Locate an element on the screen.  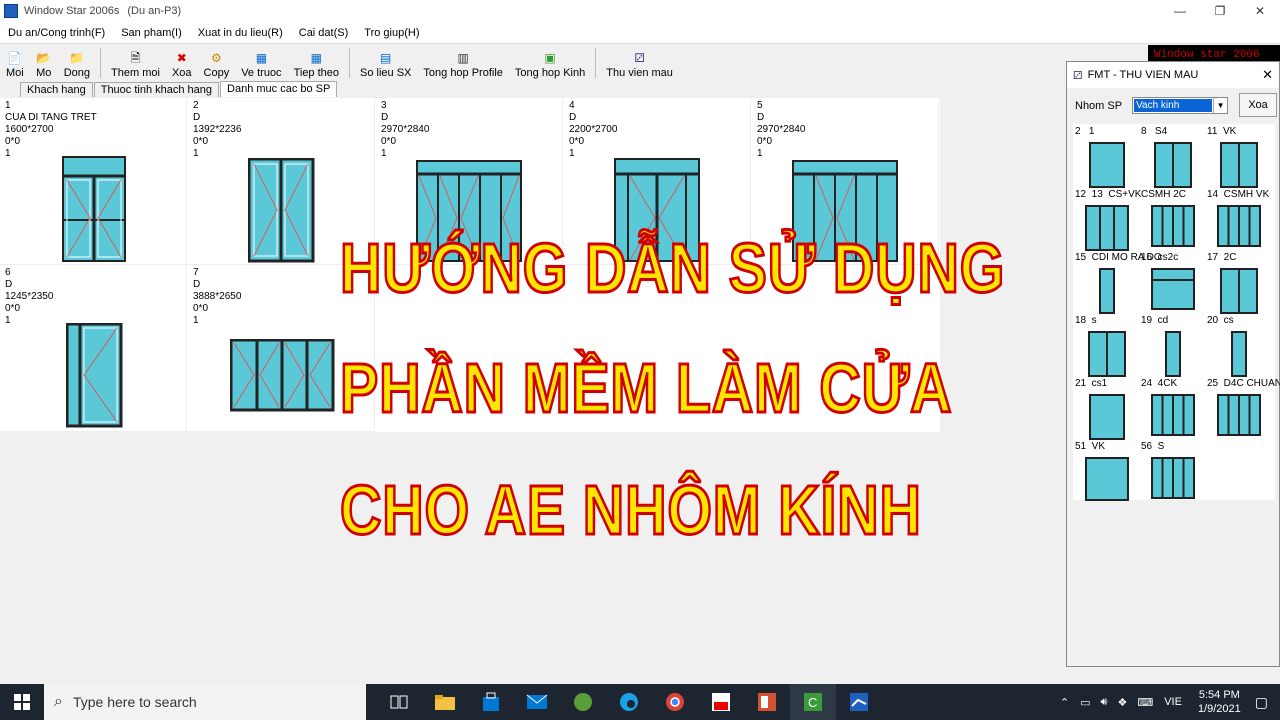
network-icon: ▭ is located at coordinates (1085, 702).